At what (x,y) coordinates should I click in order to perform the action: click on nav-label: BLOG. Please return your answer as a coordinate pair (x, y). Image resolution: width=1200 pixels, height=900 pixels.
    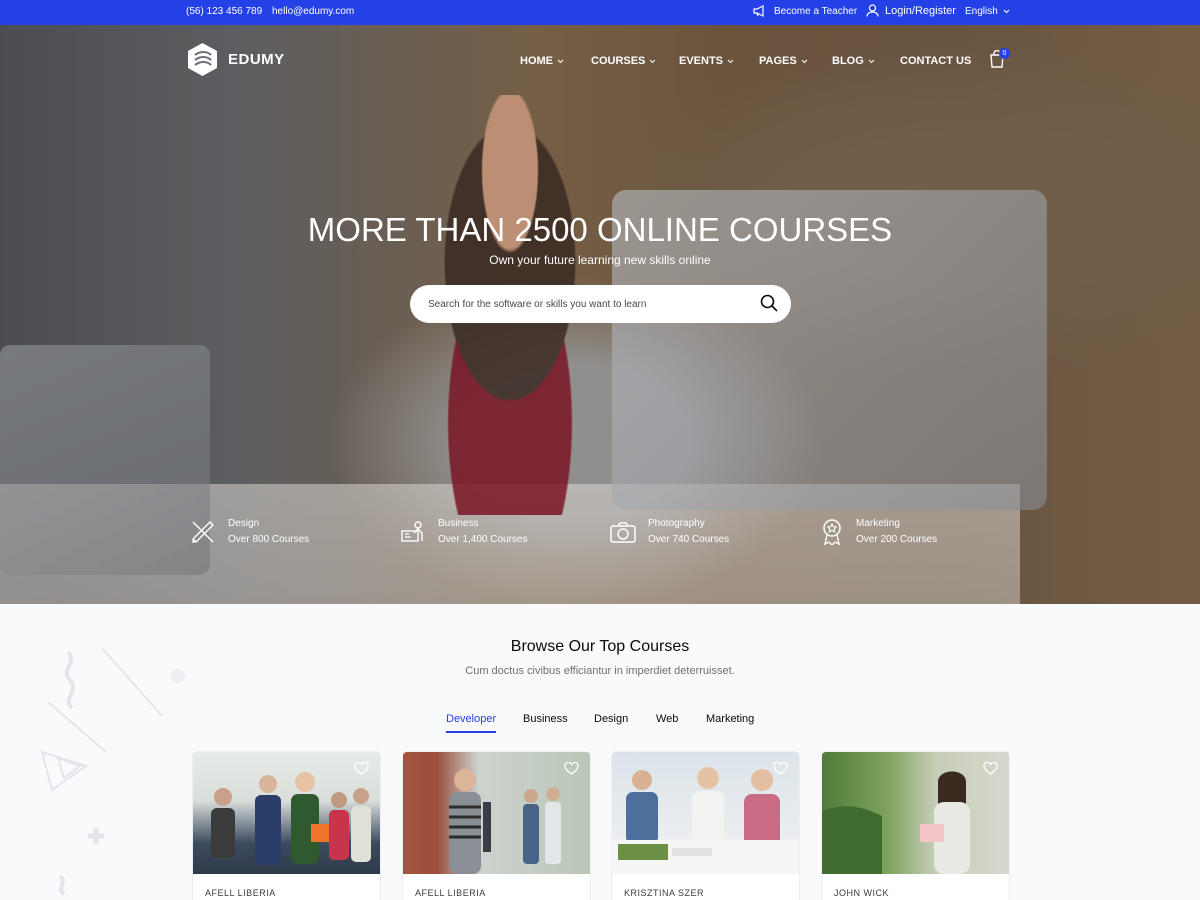
    Looking at the image, I should click on (848, 61).